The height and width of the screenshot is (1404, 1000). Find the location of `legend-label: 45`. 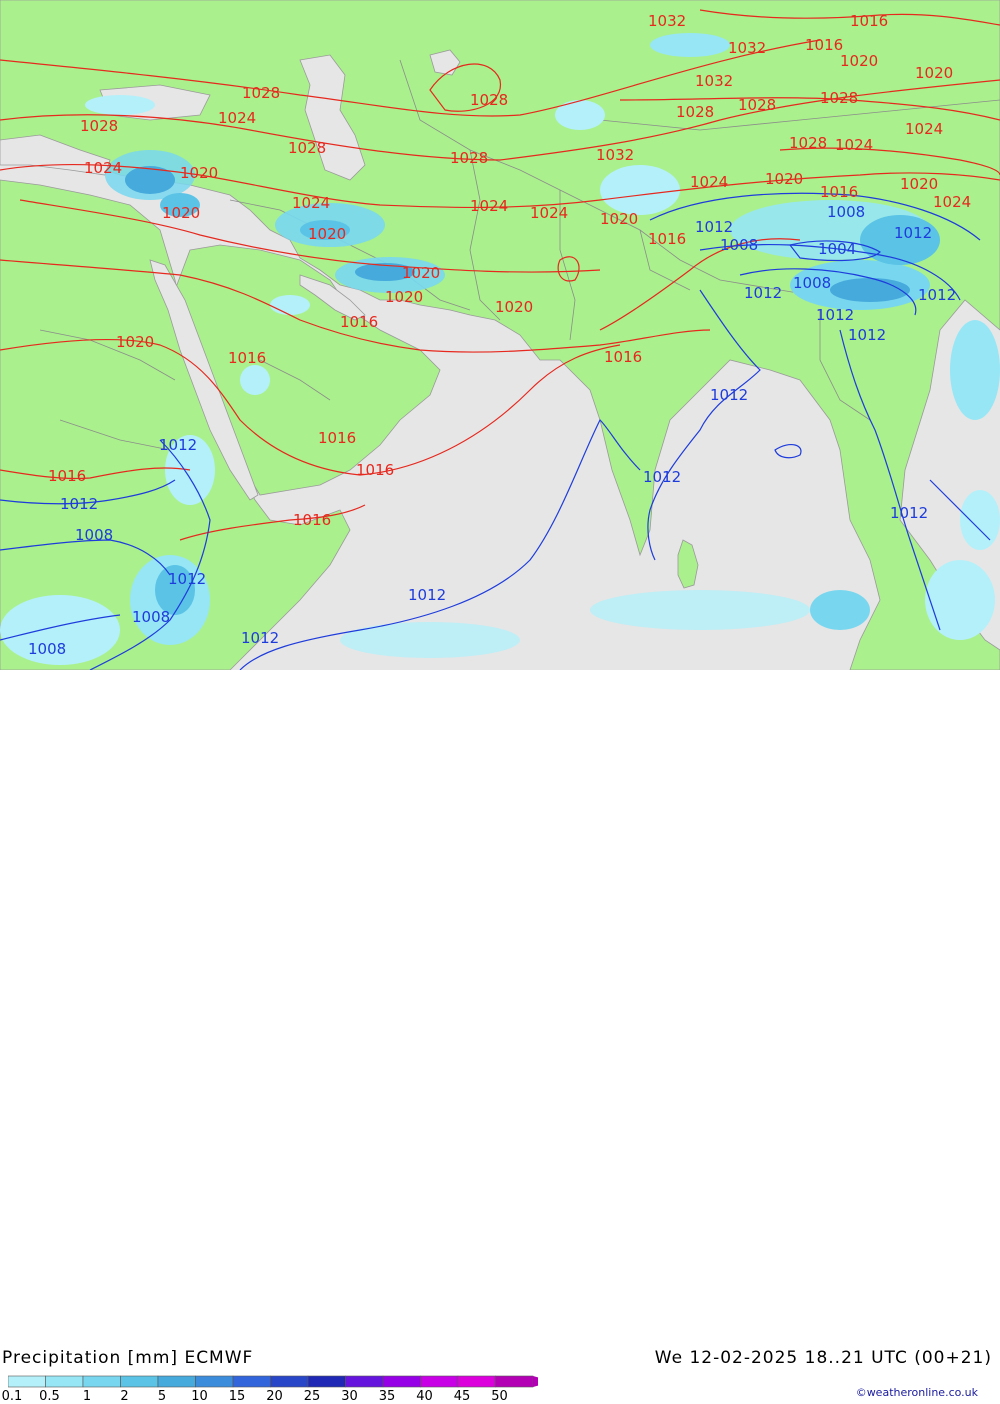

legend-label: 45 is located at coordinates (462, 1396).